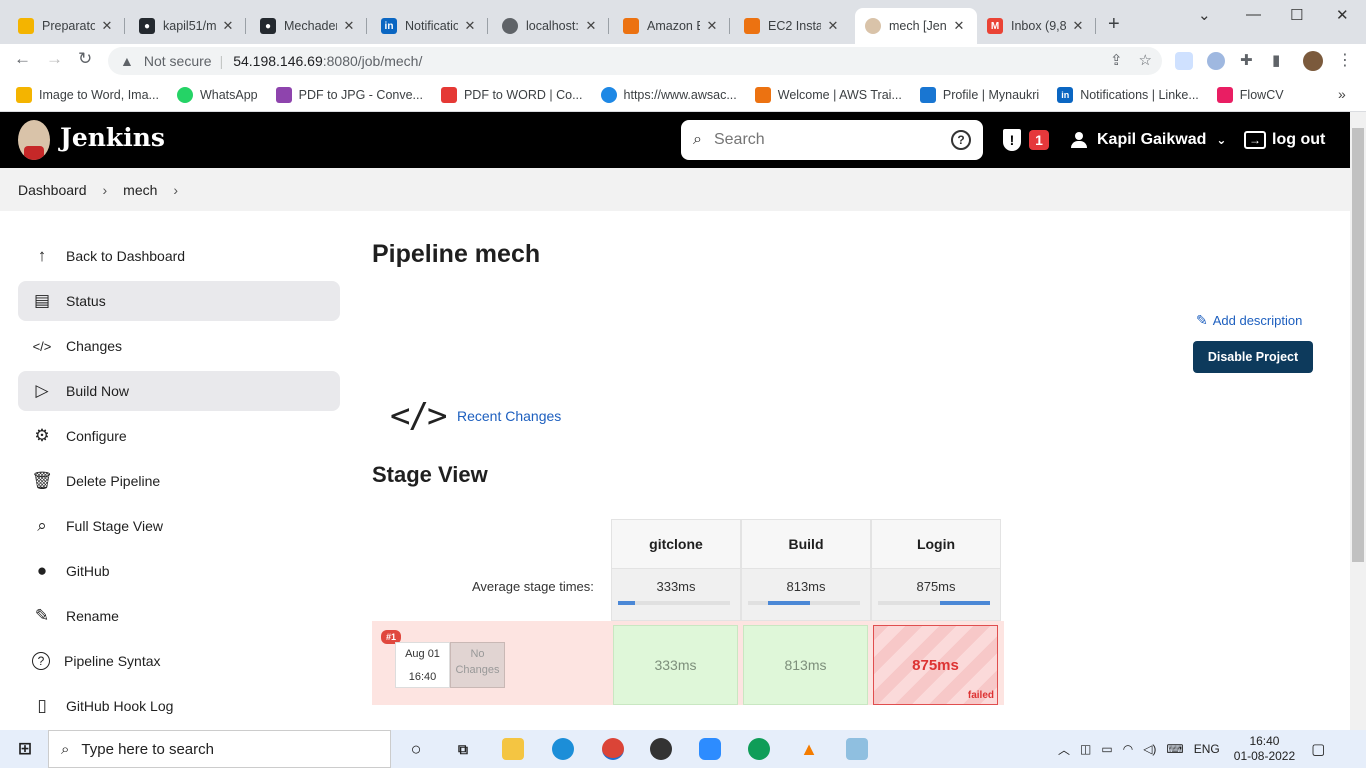 Image resolution: width=1366 pixels, height=768 pixels. I want to click on puzzle-icon: ✚, so click(1246, 60).